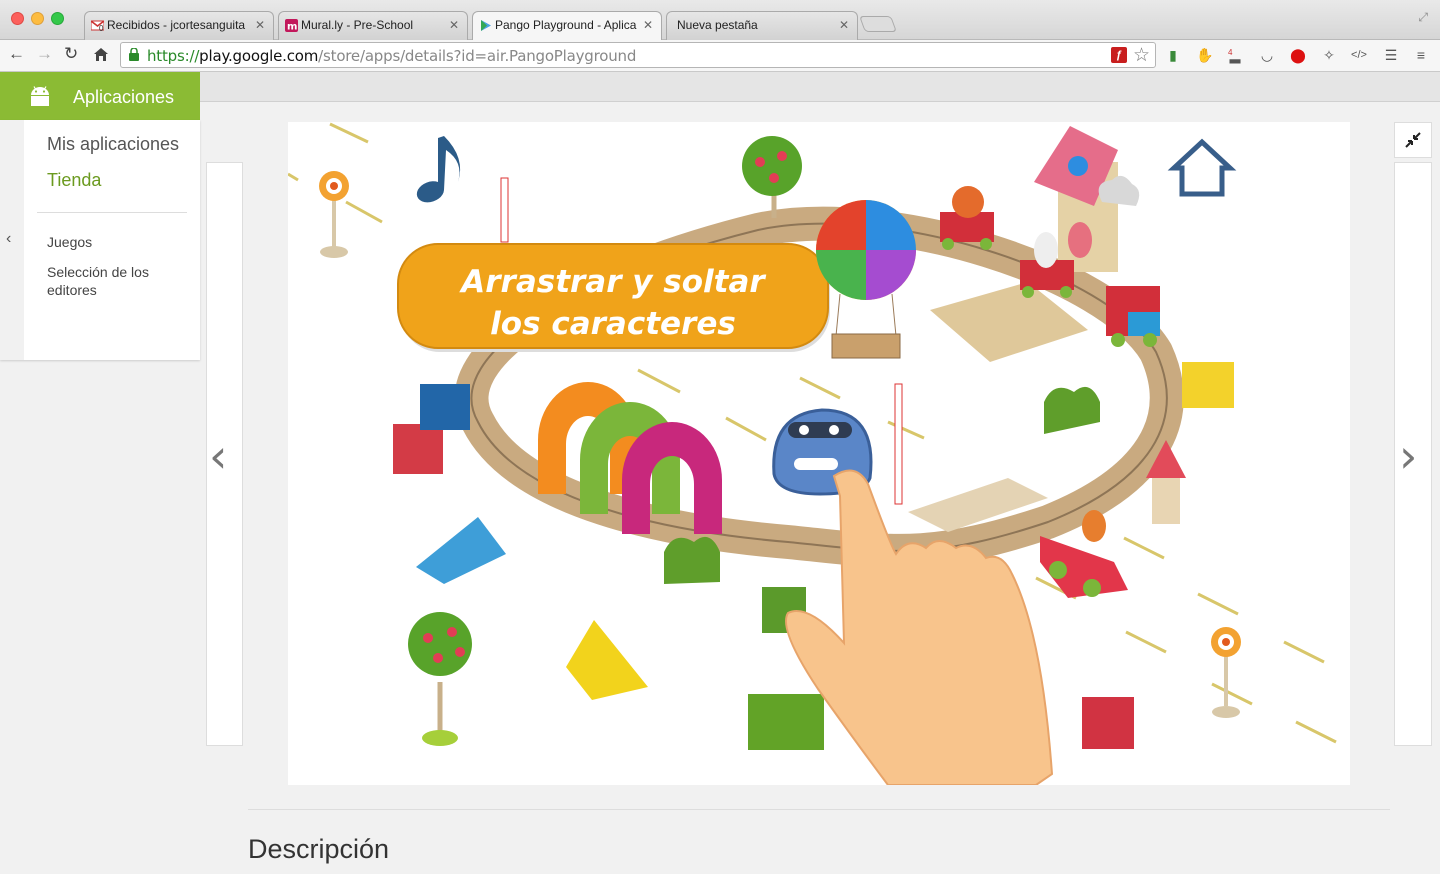 This screenshot has height=874, width=1440. What do you see at coordinates (445, 407) in the screenshot?
I see `blue-cube` at bounding box center [445, 407].